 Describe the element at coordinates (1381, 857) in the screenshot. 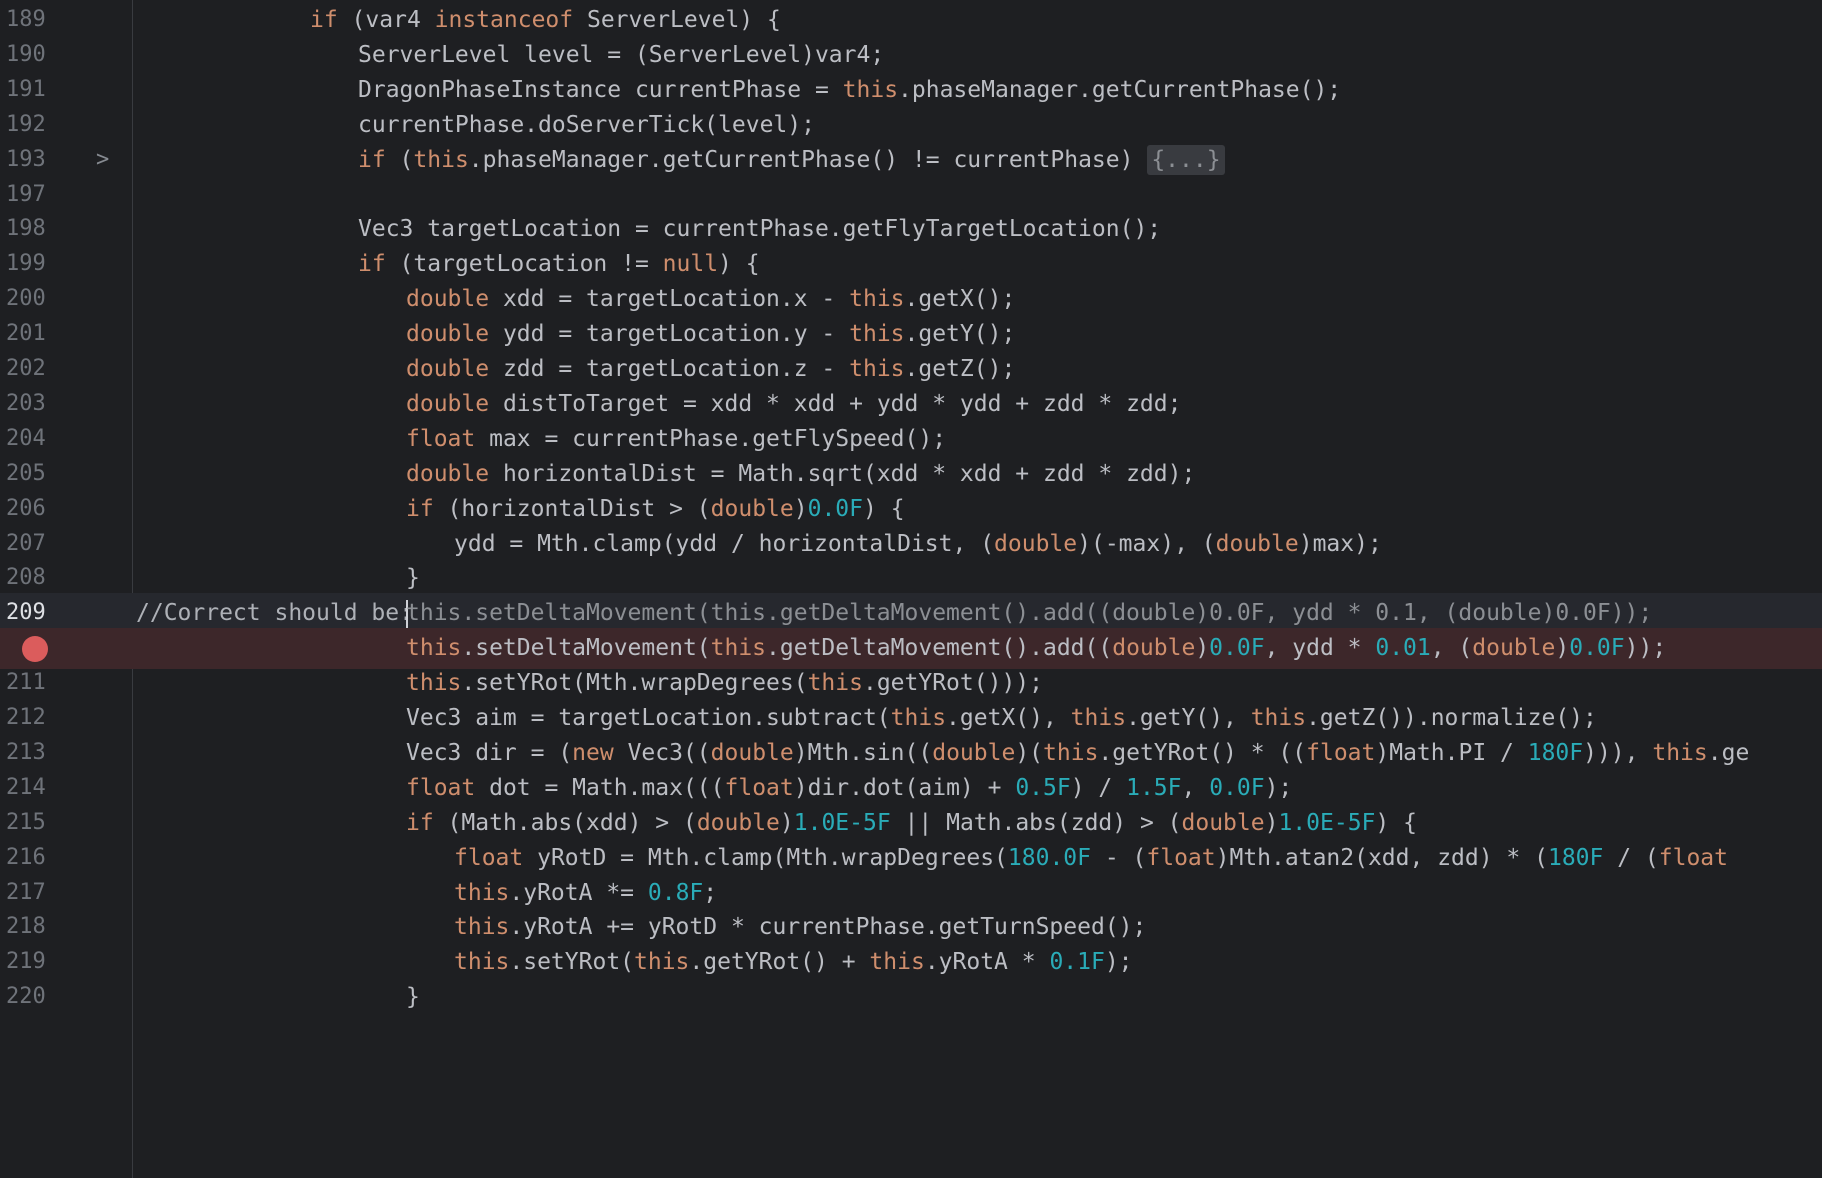

I see `code-token: )Mth.atan2(xdd, zdd) * (` at that location.